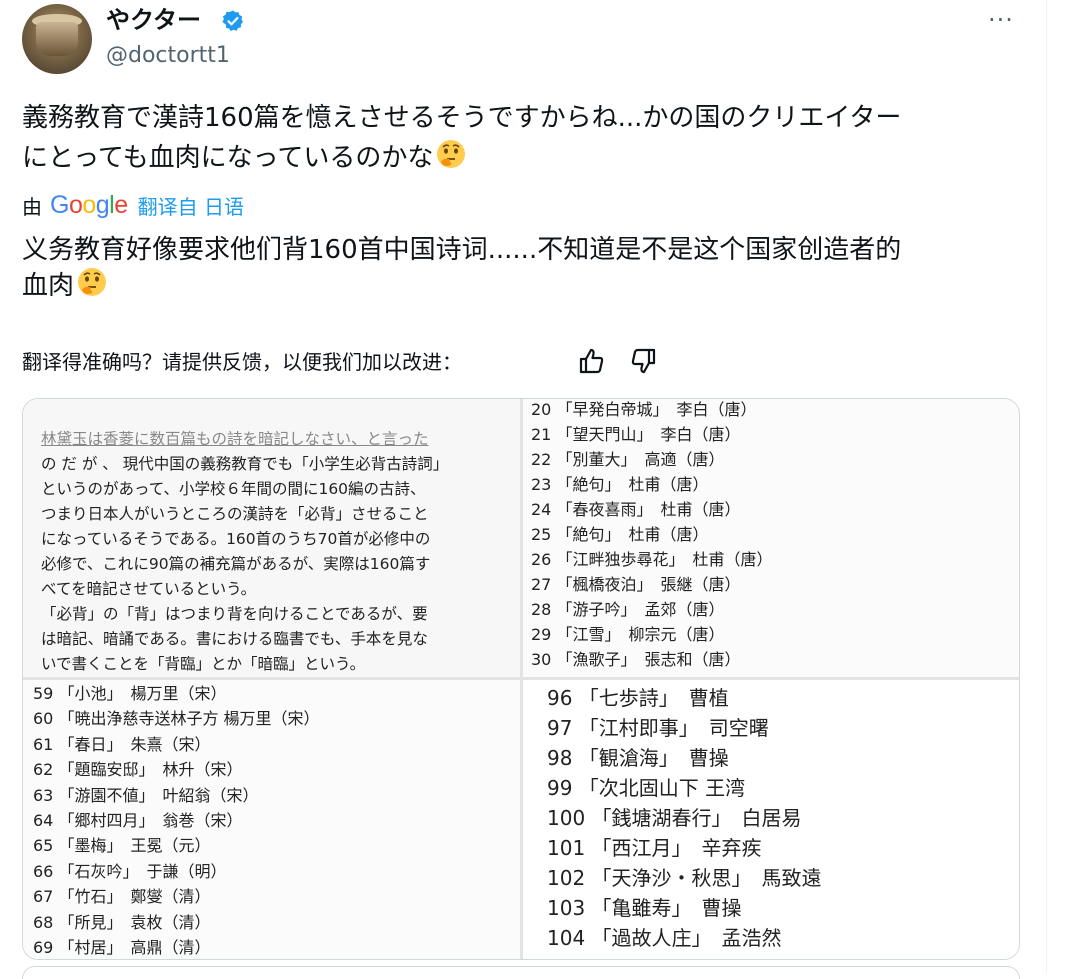  I want to click on thumbs-up-icon, so click(592, 361).